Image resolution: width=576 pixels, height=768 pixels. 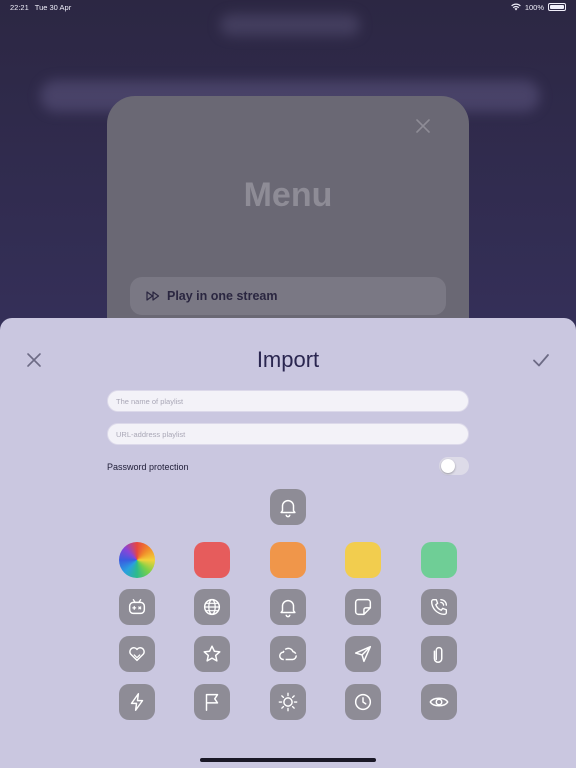 What do you see at coordinates (288, 359) in the screenshot?
I see `import-title: Import` at bounding box center [288, 359].